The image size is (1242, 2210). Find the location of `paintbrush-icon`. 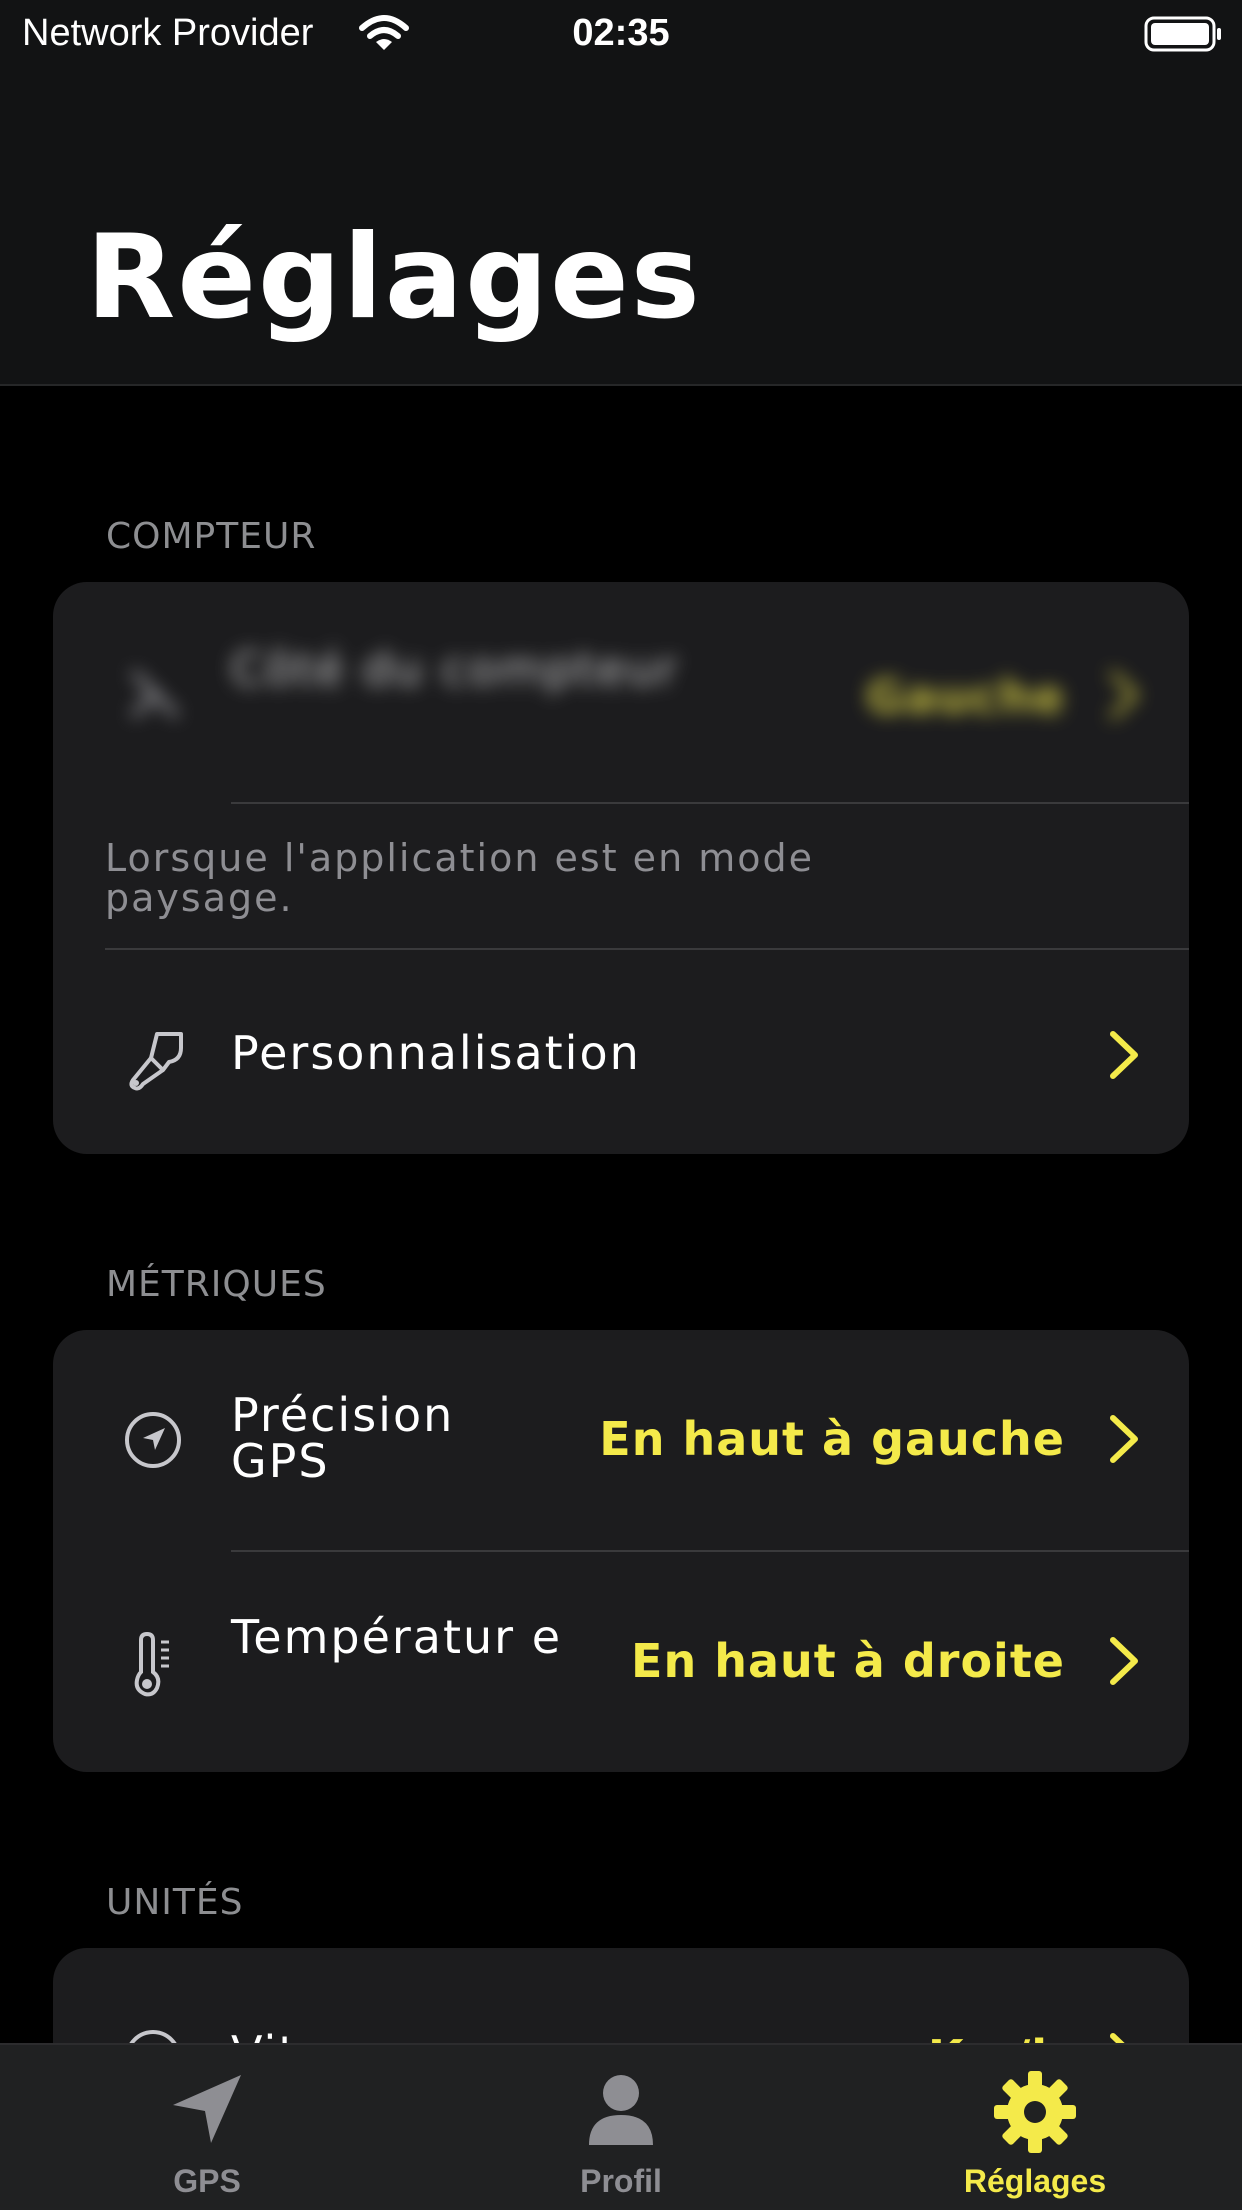

paintbrush-icon is located at coordinates (155, 1062).